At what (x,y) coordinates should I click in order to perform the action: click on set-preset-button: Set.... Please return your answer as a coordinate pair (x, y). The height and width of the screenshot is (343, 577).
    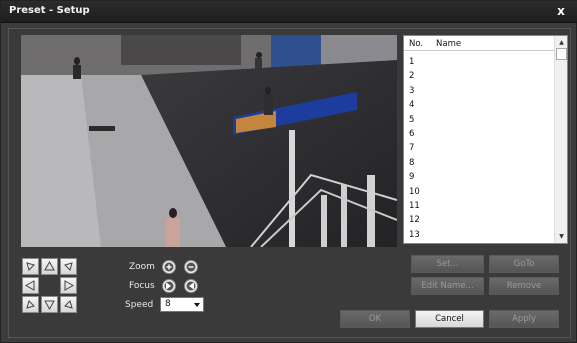
    Looking at the image, I should click on (447, 264).